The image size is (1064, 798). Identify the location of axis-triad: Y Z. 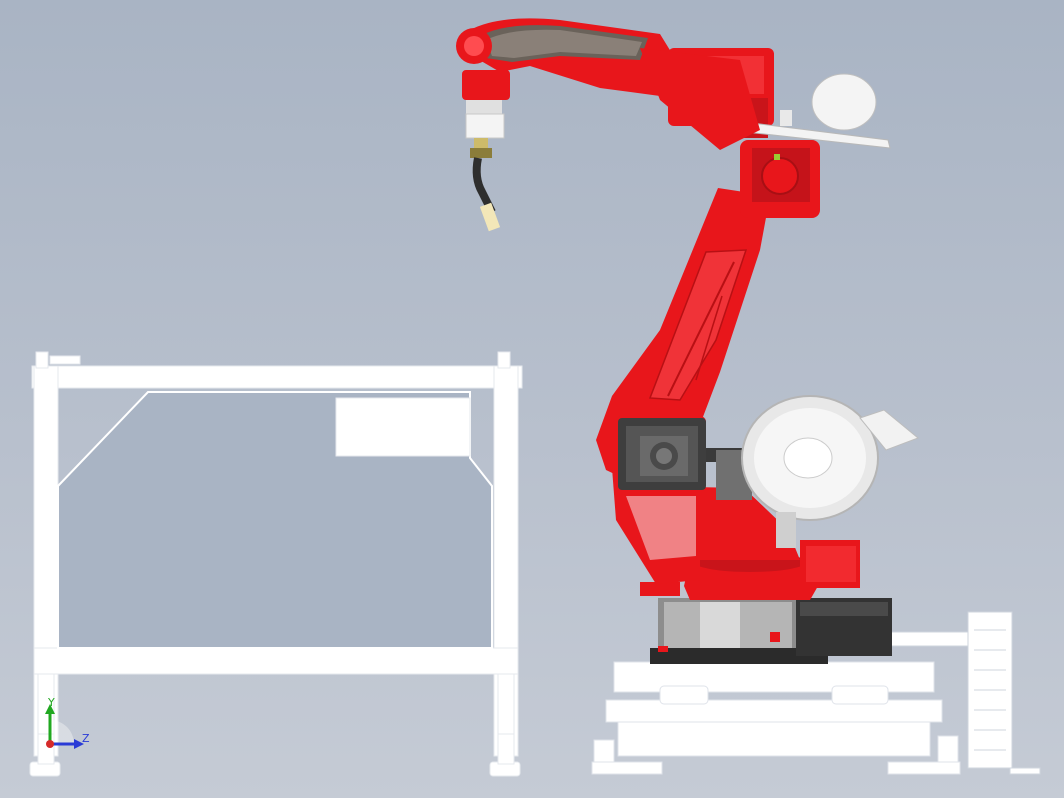
(71, 731).